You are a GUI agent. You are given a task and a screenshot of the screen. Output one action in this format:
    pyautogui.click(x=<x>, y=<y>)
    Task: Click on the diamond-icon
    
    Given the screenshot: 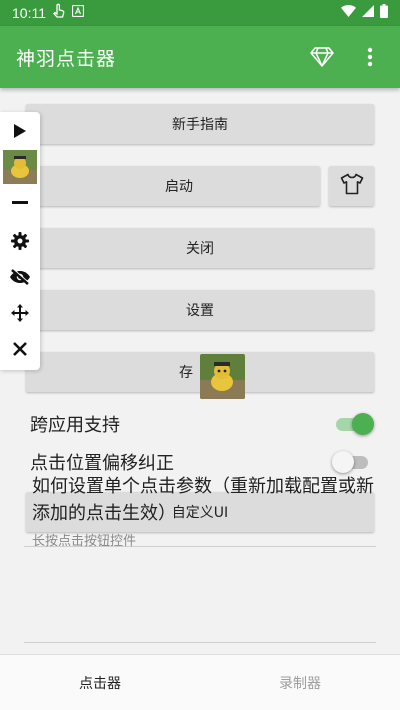 What is the action you would take?
    pyautogui.click(x=322, y=57)
    